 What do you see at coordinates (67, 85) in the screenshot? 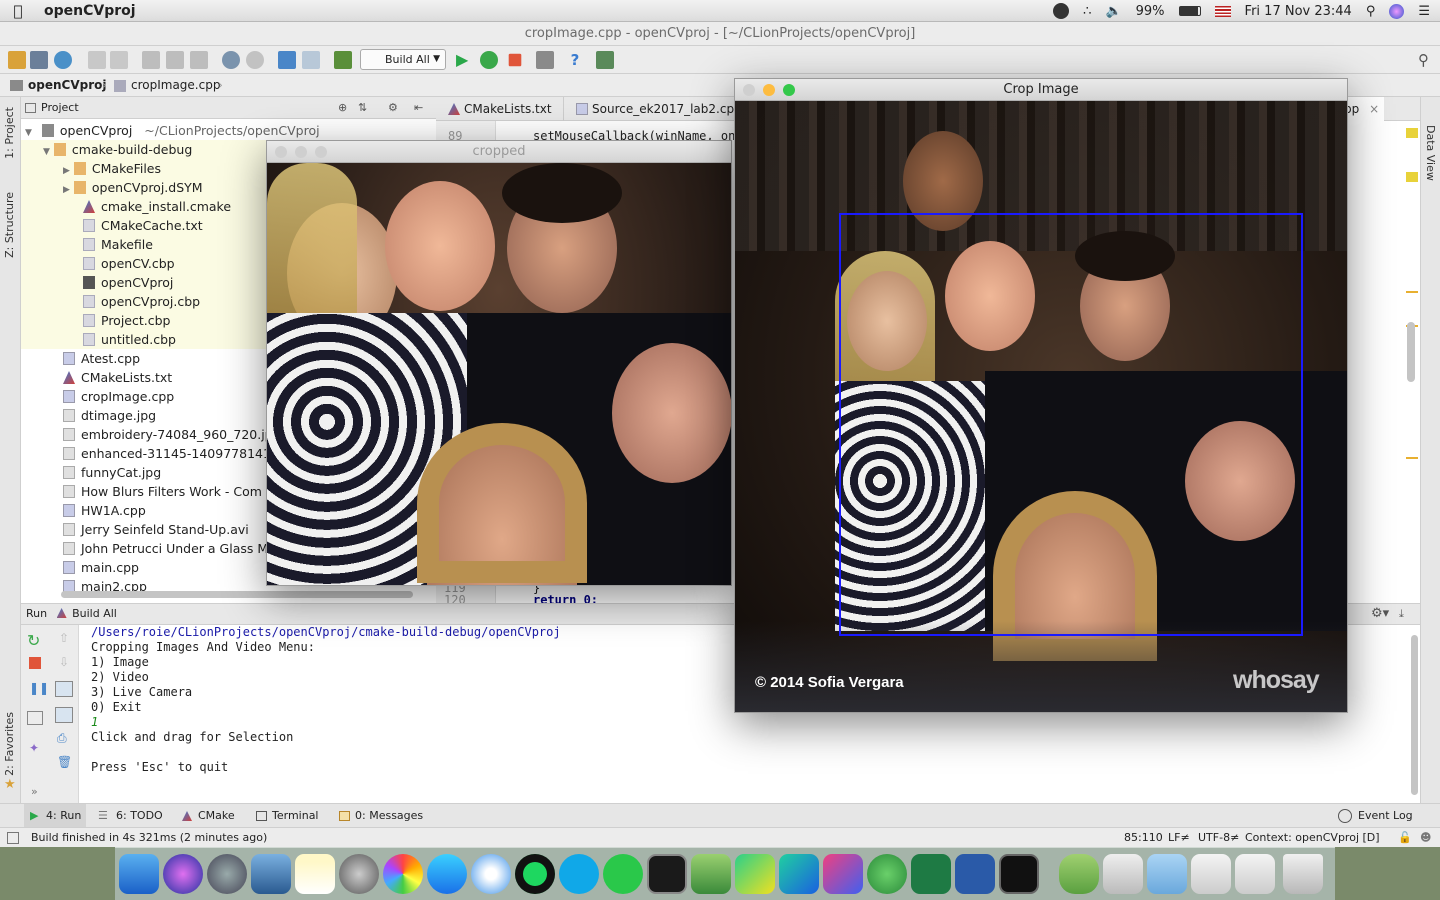
I see `breadcrumb-project: openCVproj` at bounding box center [67, 85].